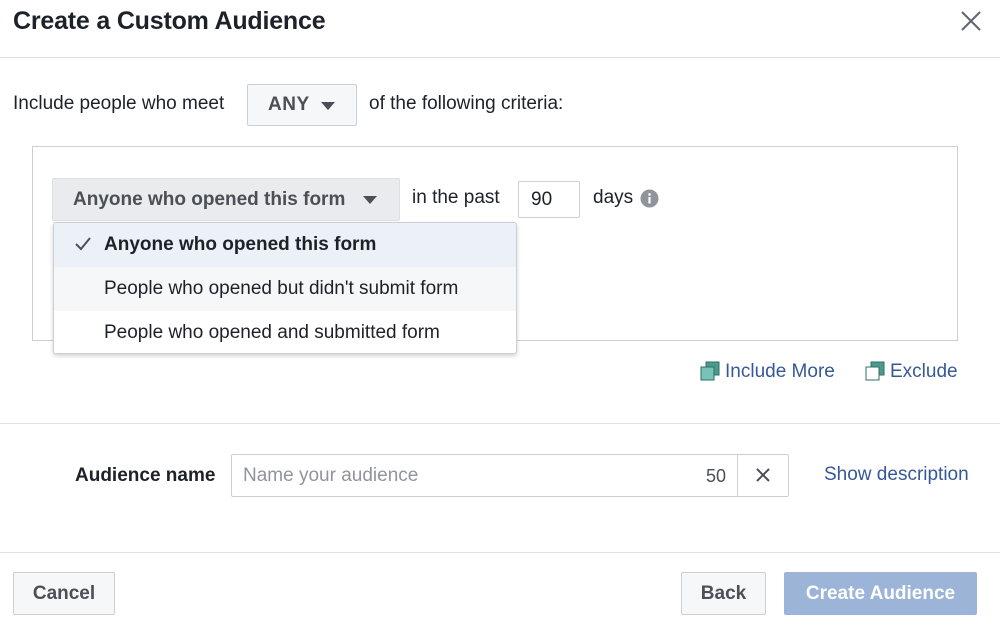 The height and width of the screenshot is (631, 1000). Describe the element at coordinates (716, 476) in the screenshot. I see `char-counter: 50` at that location.